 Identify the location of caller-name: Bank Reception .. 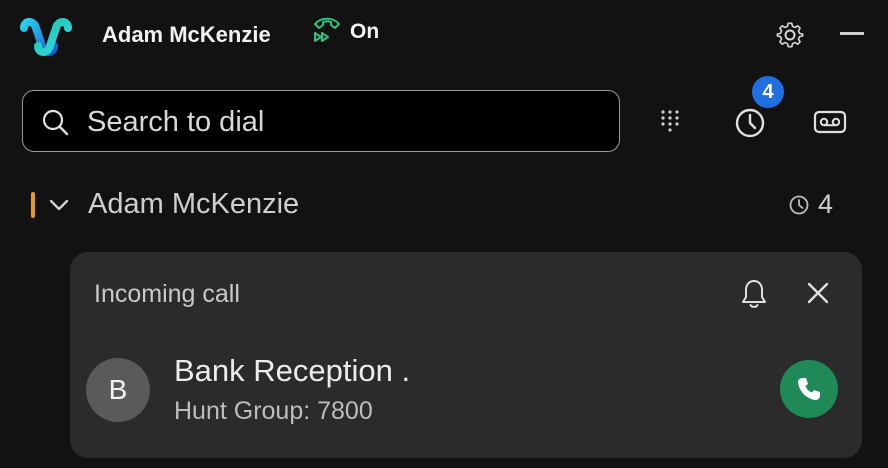
(292, 370).